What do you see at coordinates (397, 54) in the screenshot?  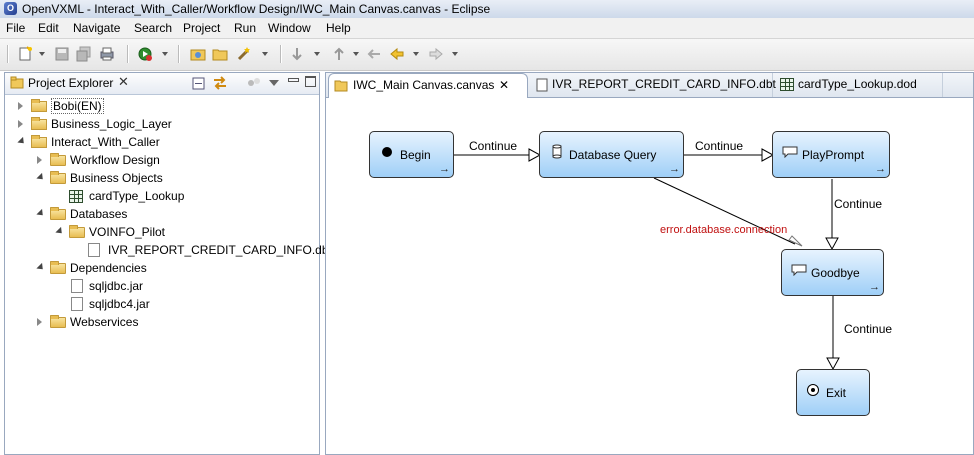 I see `back-icon` at bounding box center [397, 54].